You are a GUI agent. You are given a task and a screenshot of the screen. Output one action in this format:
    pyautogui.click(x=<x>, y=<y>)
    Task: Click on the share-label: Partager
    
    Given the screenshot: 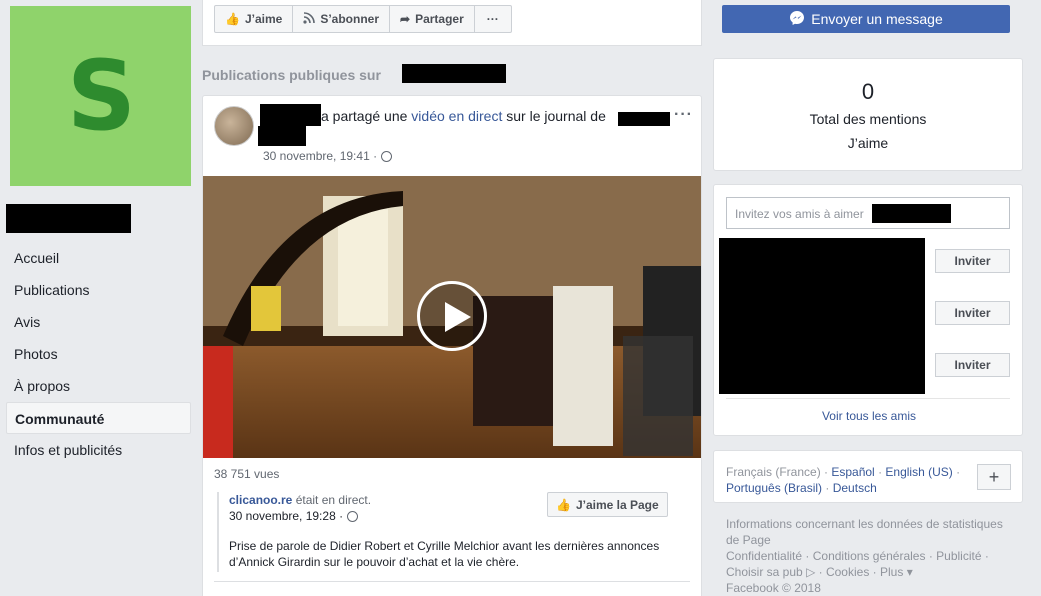 What is the action you would take?
    pyautogui.click(x=439, y=19)
    